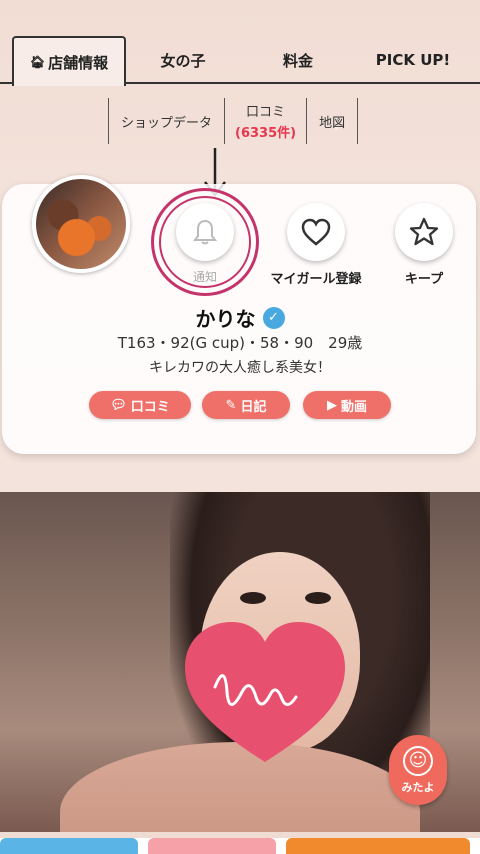 The width and height of the screenshot is (480, 854). Describe the element at coordinates (253, 407) in the screenshot. I see `diary-button-label: 日記` at that location.